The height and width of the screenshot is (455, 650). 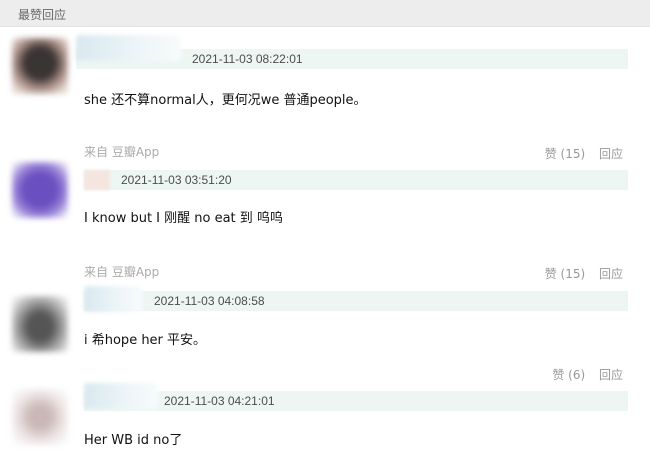 What do you see at coordinates (356, 397) in the screenshot?
I see `comment-header-bar: 2021-11-03 04:21:01` at bounding box center [356, 397].